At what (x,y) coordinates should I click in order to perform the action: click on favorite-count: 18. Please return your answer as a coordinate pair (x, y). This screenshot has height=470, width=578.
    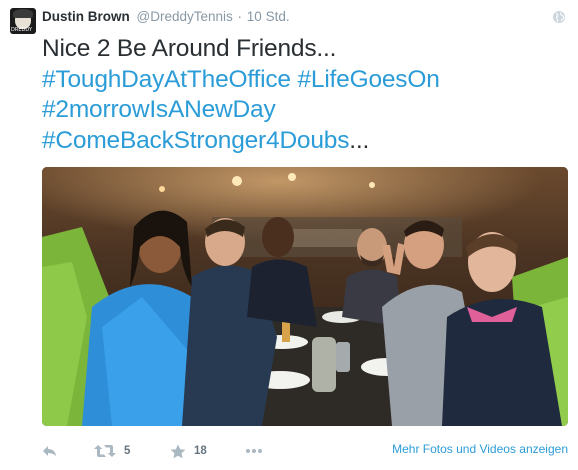
    Looking at the image, I should click on (200, 451).